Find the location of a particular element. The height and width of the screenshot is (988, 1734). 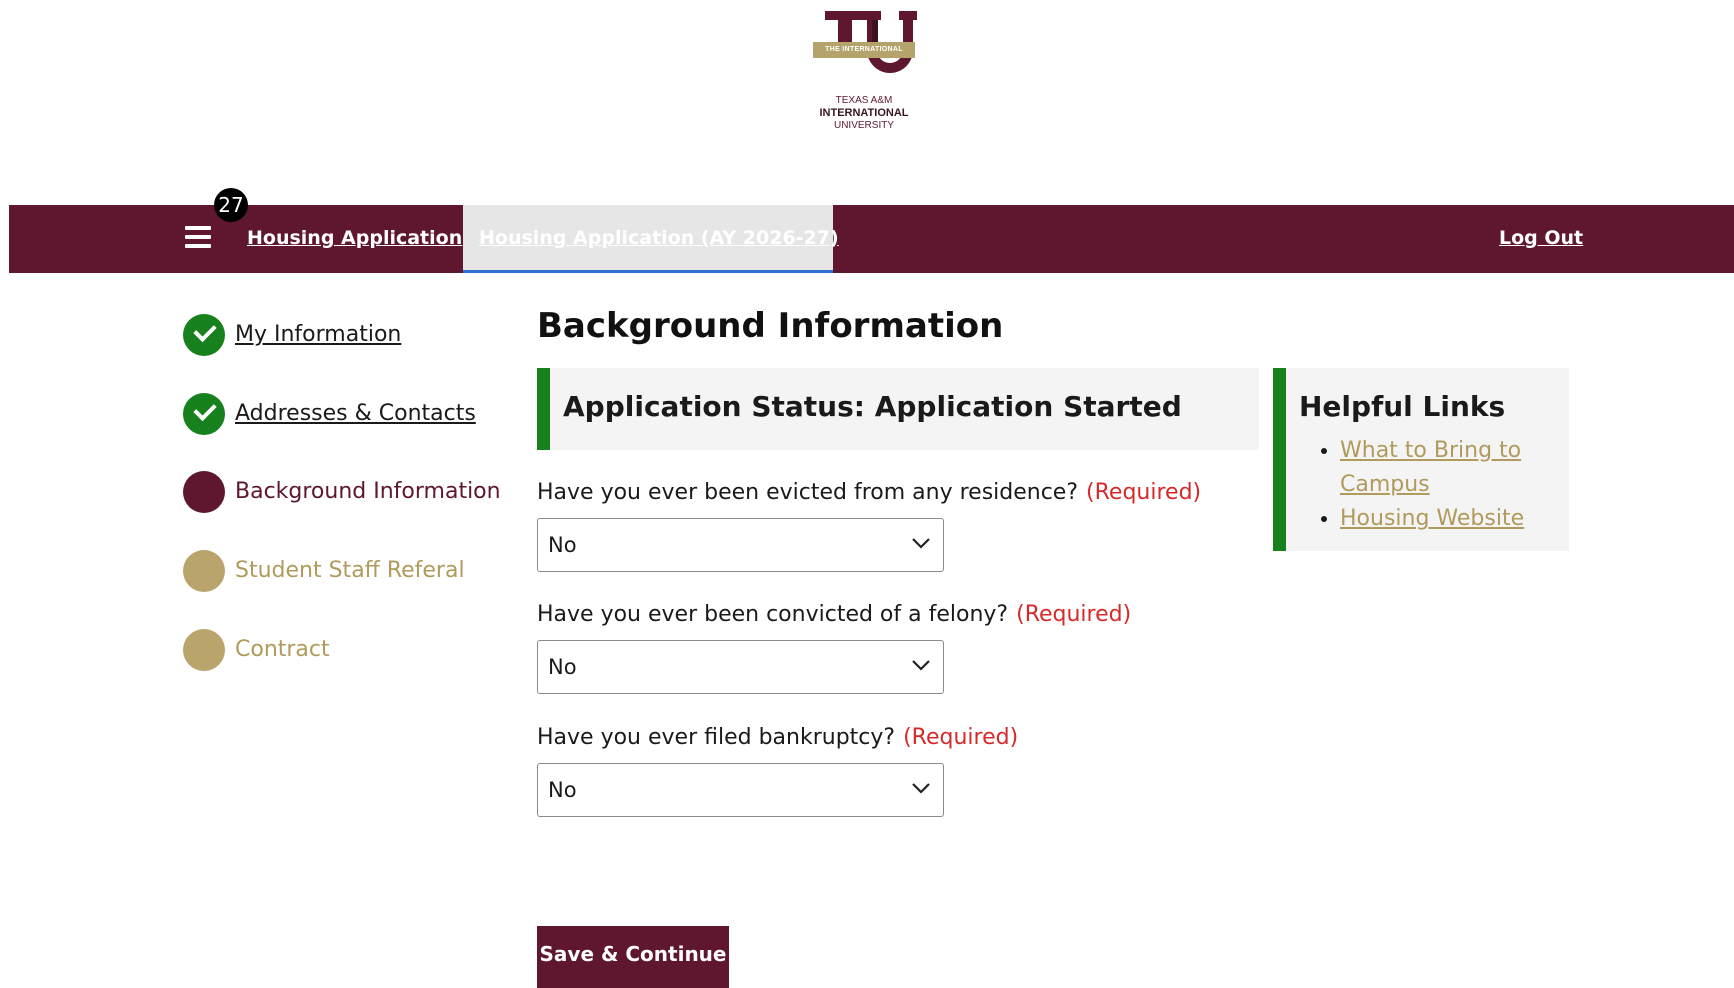

hamburger-menu-icon is located at coordinates (198, 238).